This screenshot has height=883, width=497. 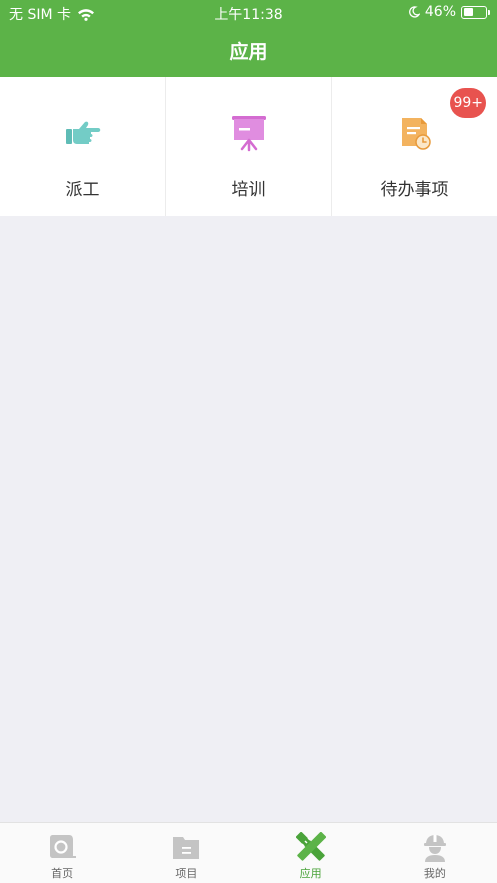 I want to click on app-todo: 待办事项 99+, so click(x=414, y=146).